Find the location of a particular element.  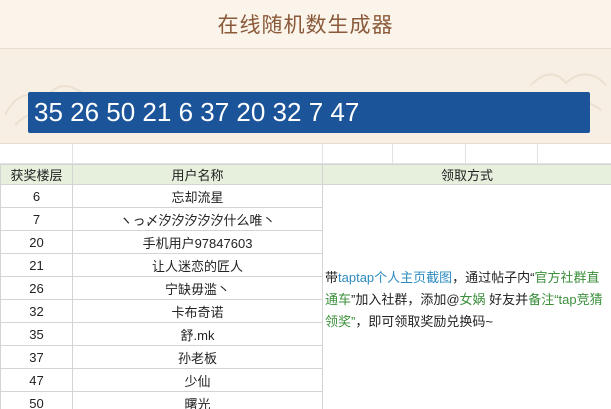

header-floor: 获奖楼层 is located at coordinates (36, 174).